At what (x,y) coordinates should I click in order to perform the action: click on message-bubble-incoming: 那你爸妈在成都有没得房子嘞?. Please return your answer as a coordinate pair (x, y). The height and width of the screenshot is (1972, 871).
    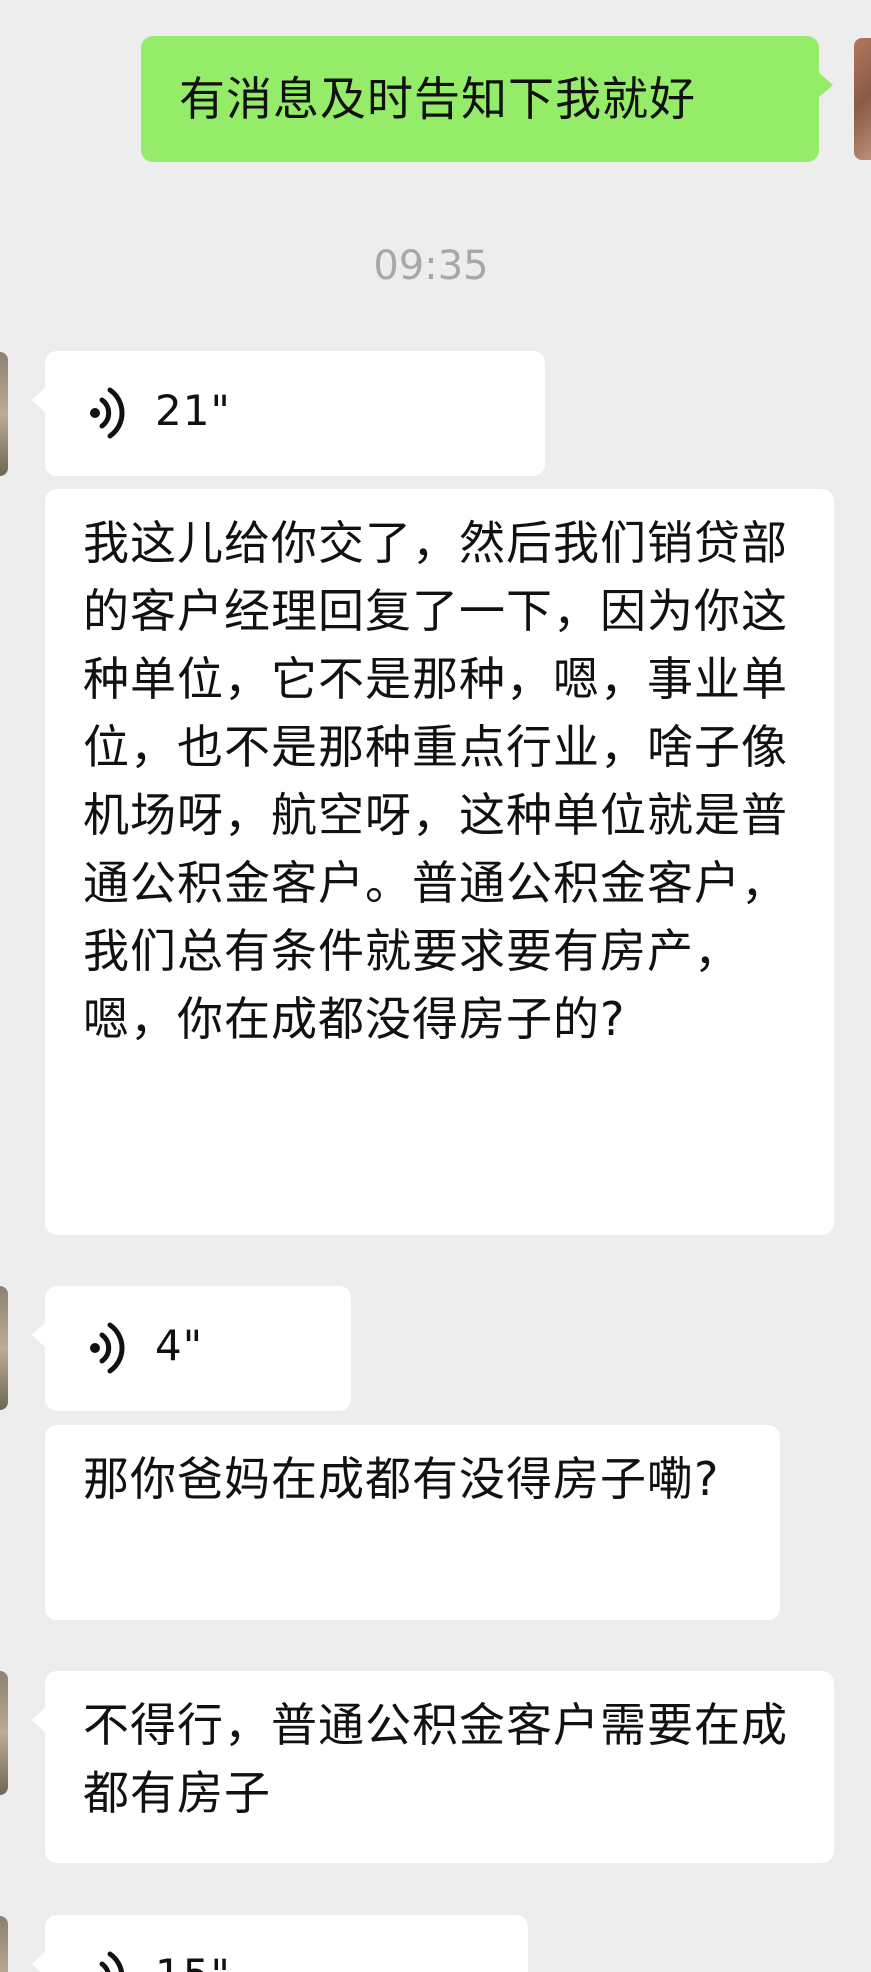
    Looking at the image, I should click on (412, 1522).